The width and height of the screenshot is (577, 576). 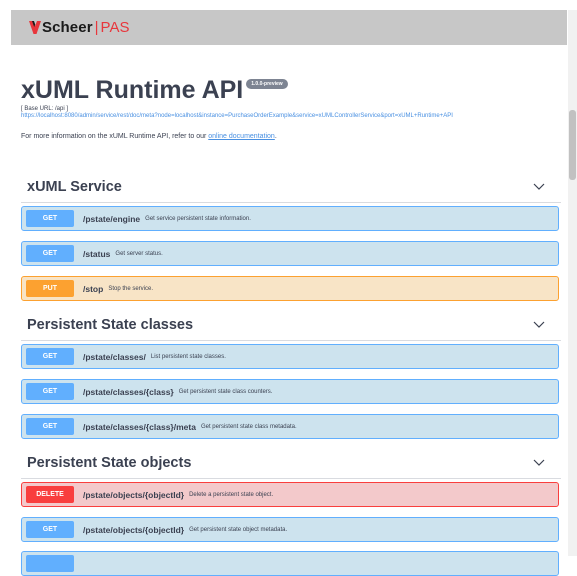 I want to click on operation-summary: Get server status., so click(x=139, y=253).